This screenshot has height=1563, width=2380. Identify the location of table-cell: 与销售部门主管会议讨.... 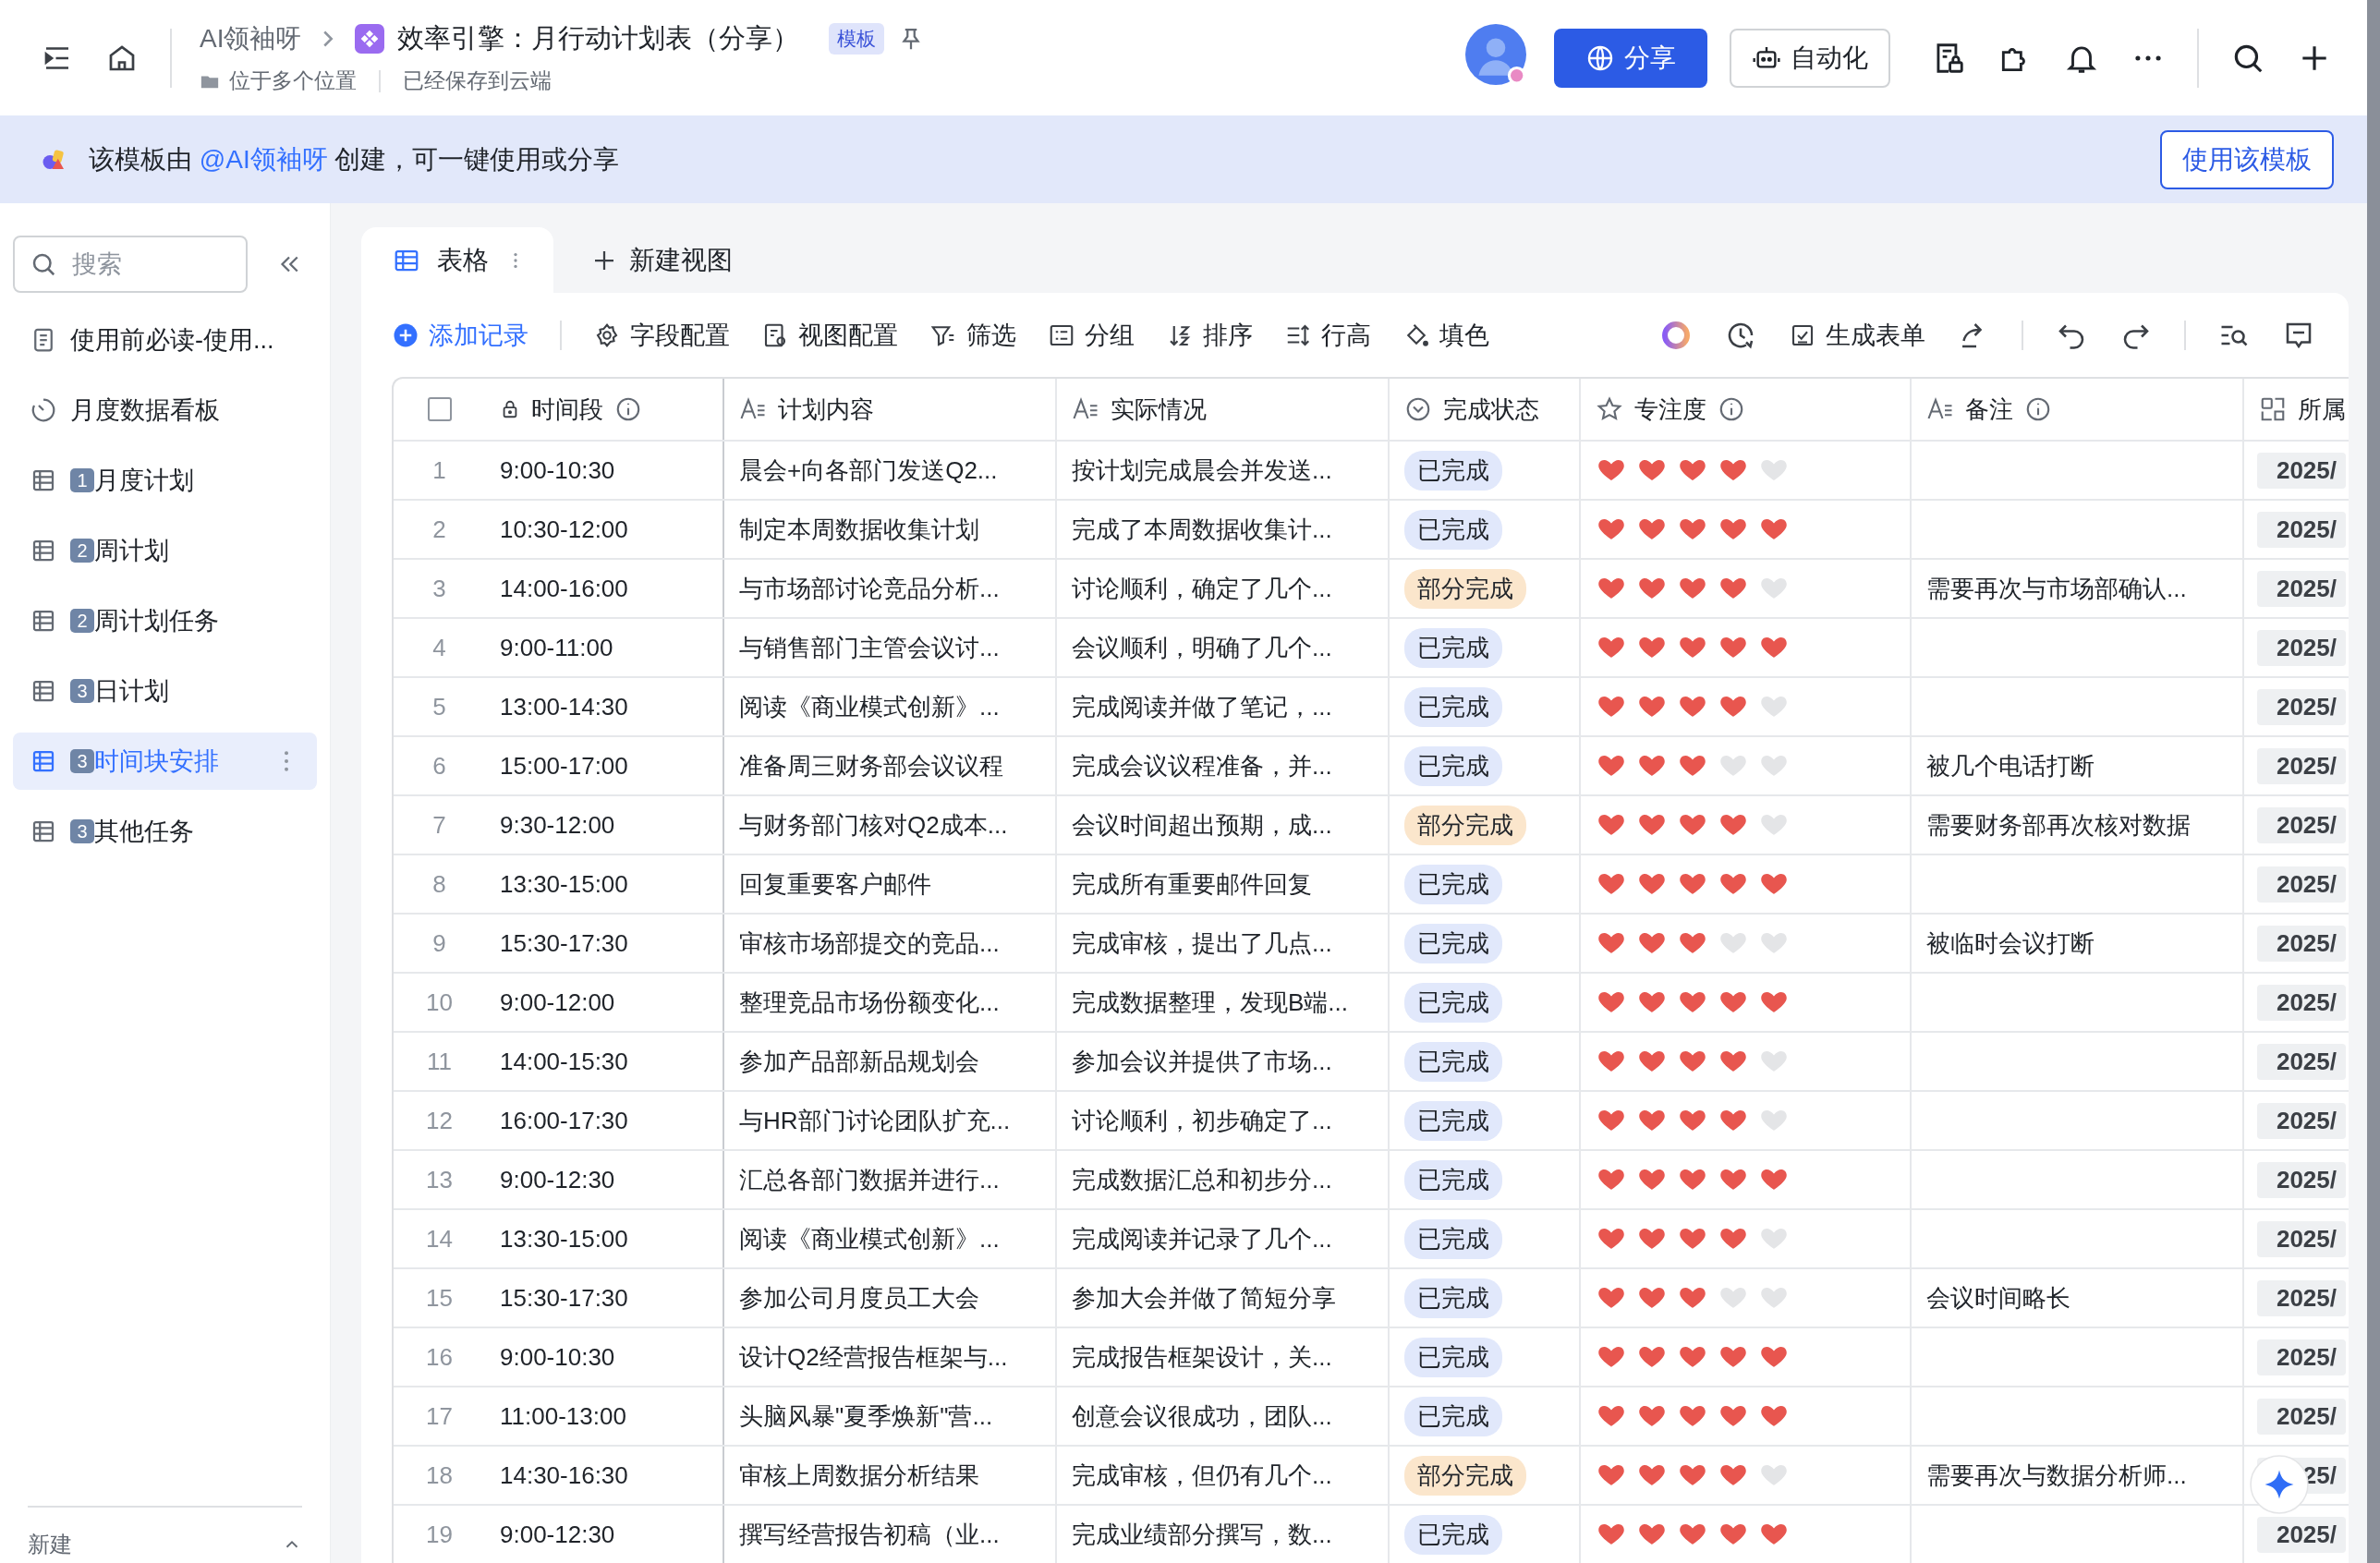
(890, 647).